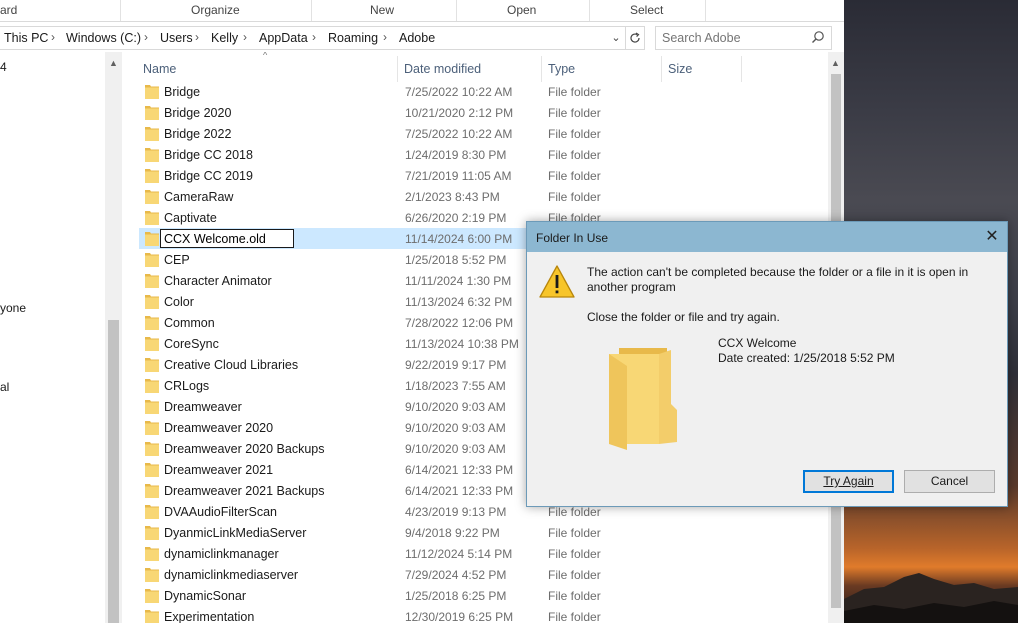 This screenshot has height=623, width=1018. I want to click on breadcrumb-this-pc: This PC, so click(26, 38).